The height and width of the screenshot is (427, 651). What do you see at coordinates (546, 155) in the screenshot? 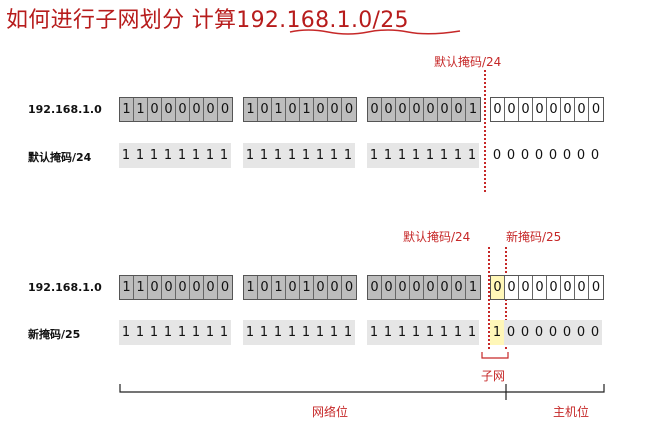
I see `mask-octet-4: 00000000` at bounding box center [546, 155].